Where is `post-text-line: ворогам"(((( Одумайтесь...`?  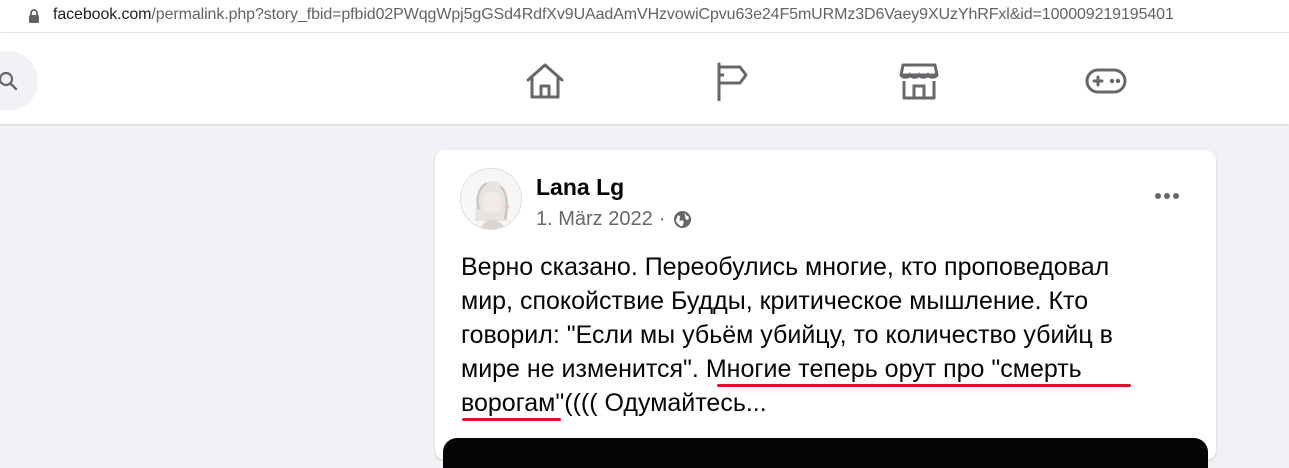
post-text-line: ворогам"(((( Одумайтесь... is located at coordinates (614, 403).